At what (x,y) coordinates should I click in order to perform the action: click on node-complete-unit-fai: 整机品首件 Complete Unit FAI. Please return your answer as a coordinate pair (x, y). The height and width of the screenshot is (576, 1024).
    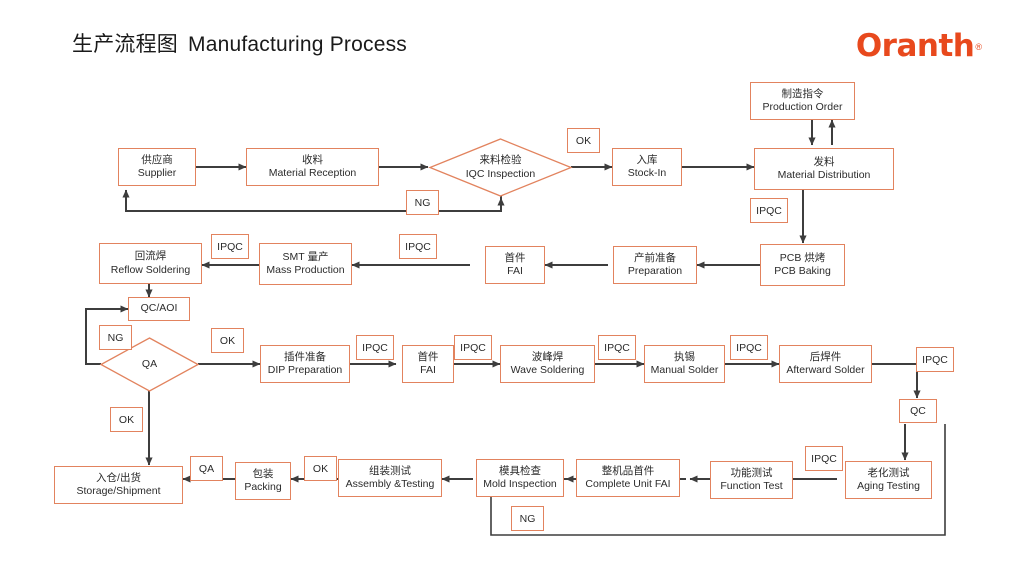
    Looking at the image, I should click on (628, 478).